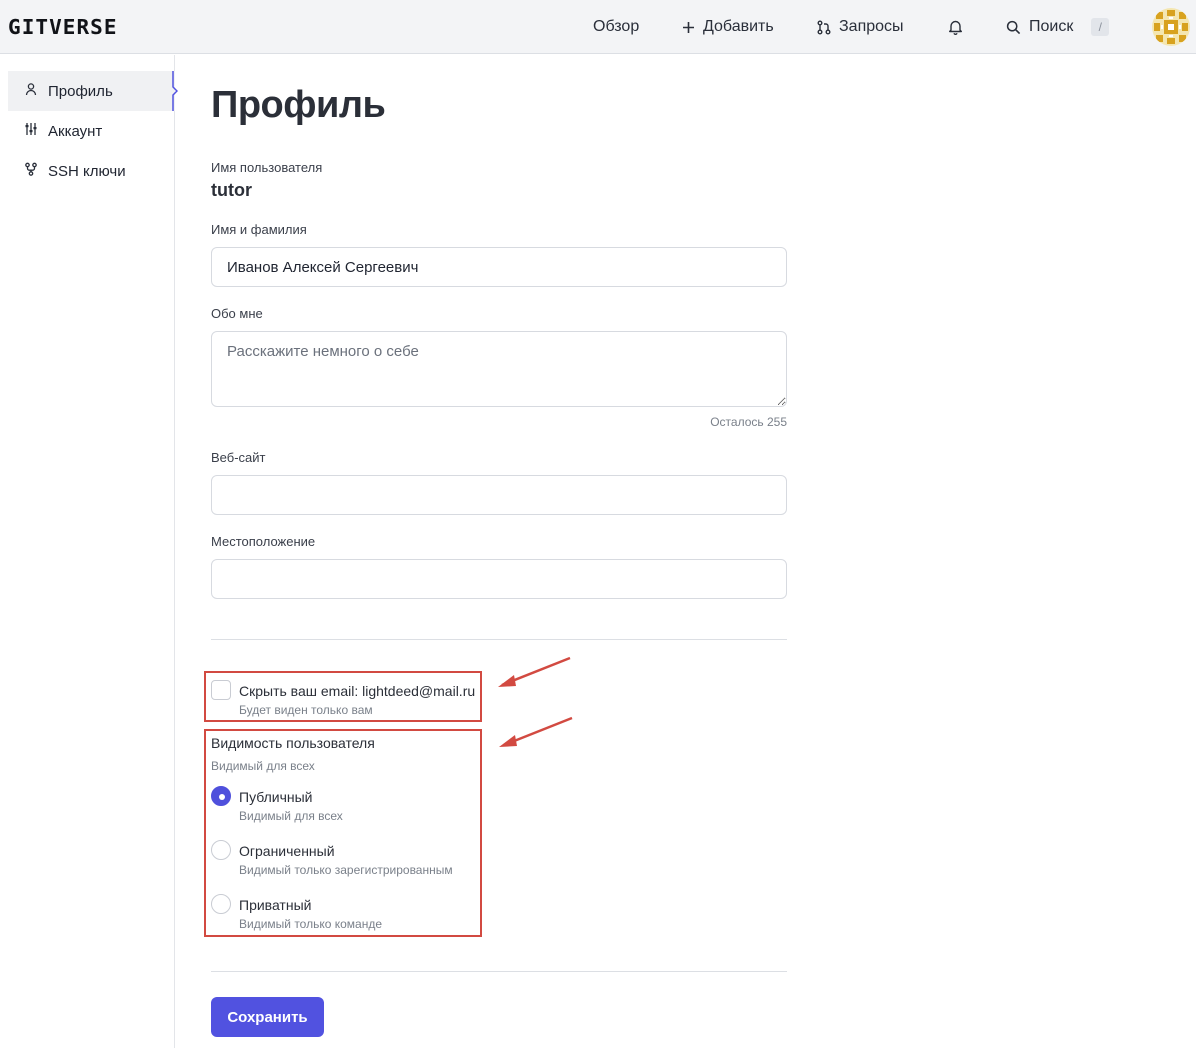 This screenshot has height=1048, width=1196. I want to click on visibility-current: Видимый для всех, so click(263, 766).